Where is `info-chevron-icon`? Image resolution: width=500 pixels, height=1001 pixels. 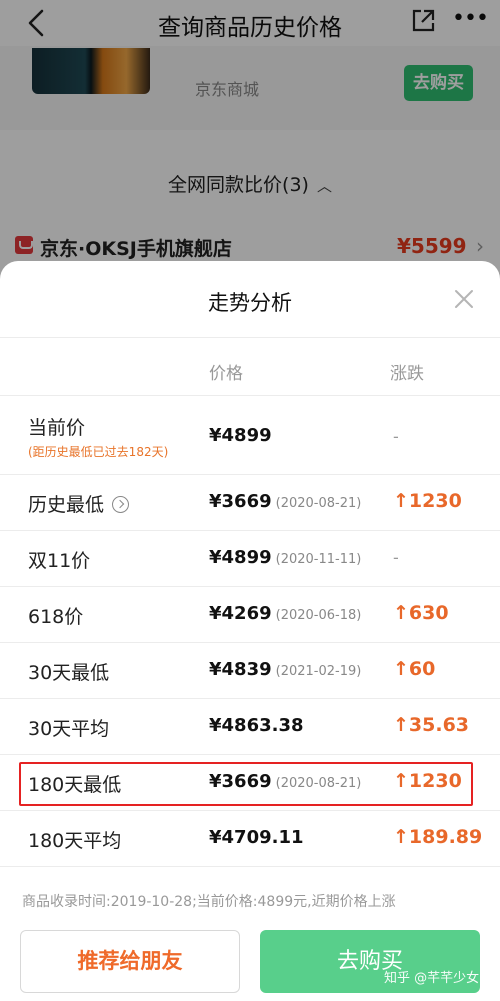
info-chevron-icon is located at coordinates (121, 504).